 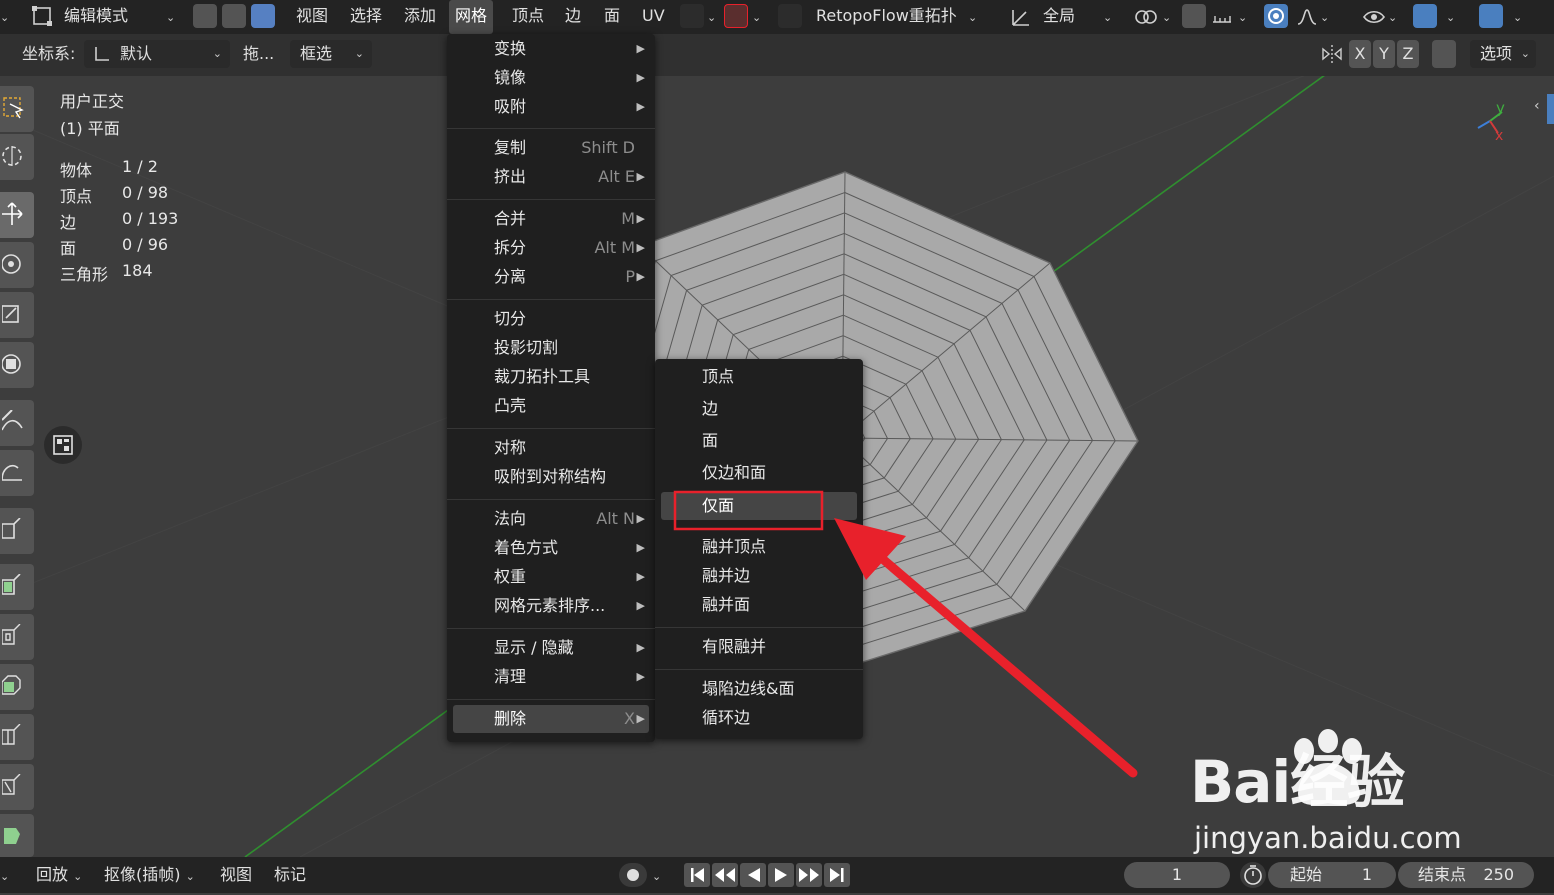 What do you see at coordinates (1242, 17) in the screenshot?
I see `snap-dropdown2-icon: ⌄` at bounding box center [1242, 17].